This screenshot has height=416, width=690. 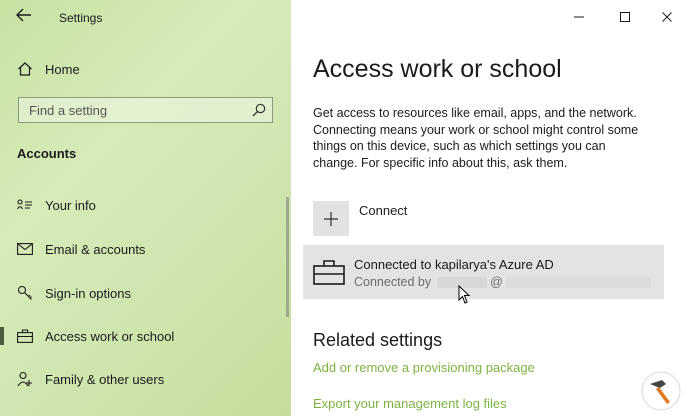 I want to click on account-connected-by: Connected by @, so click(x=502, y=282).